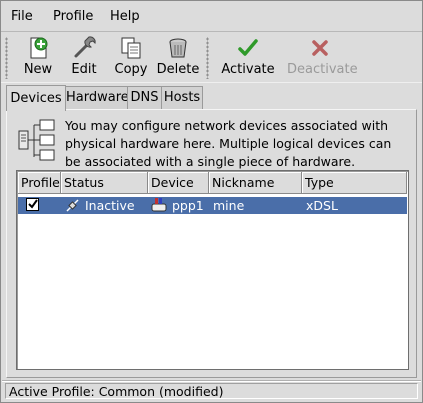 This screenshot has height=403, width=423. I want to click on wrench-icon, so click(85, 47).